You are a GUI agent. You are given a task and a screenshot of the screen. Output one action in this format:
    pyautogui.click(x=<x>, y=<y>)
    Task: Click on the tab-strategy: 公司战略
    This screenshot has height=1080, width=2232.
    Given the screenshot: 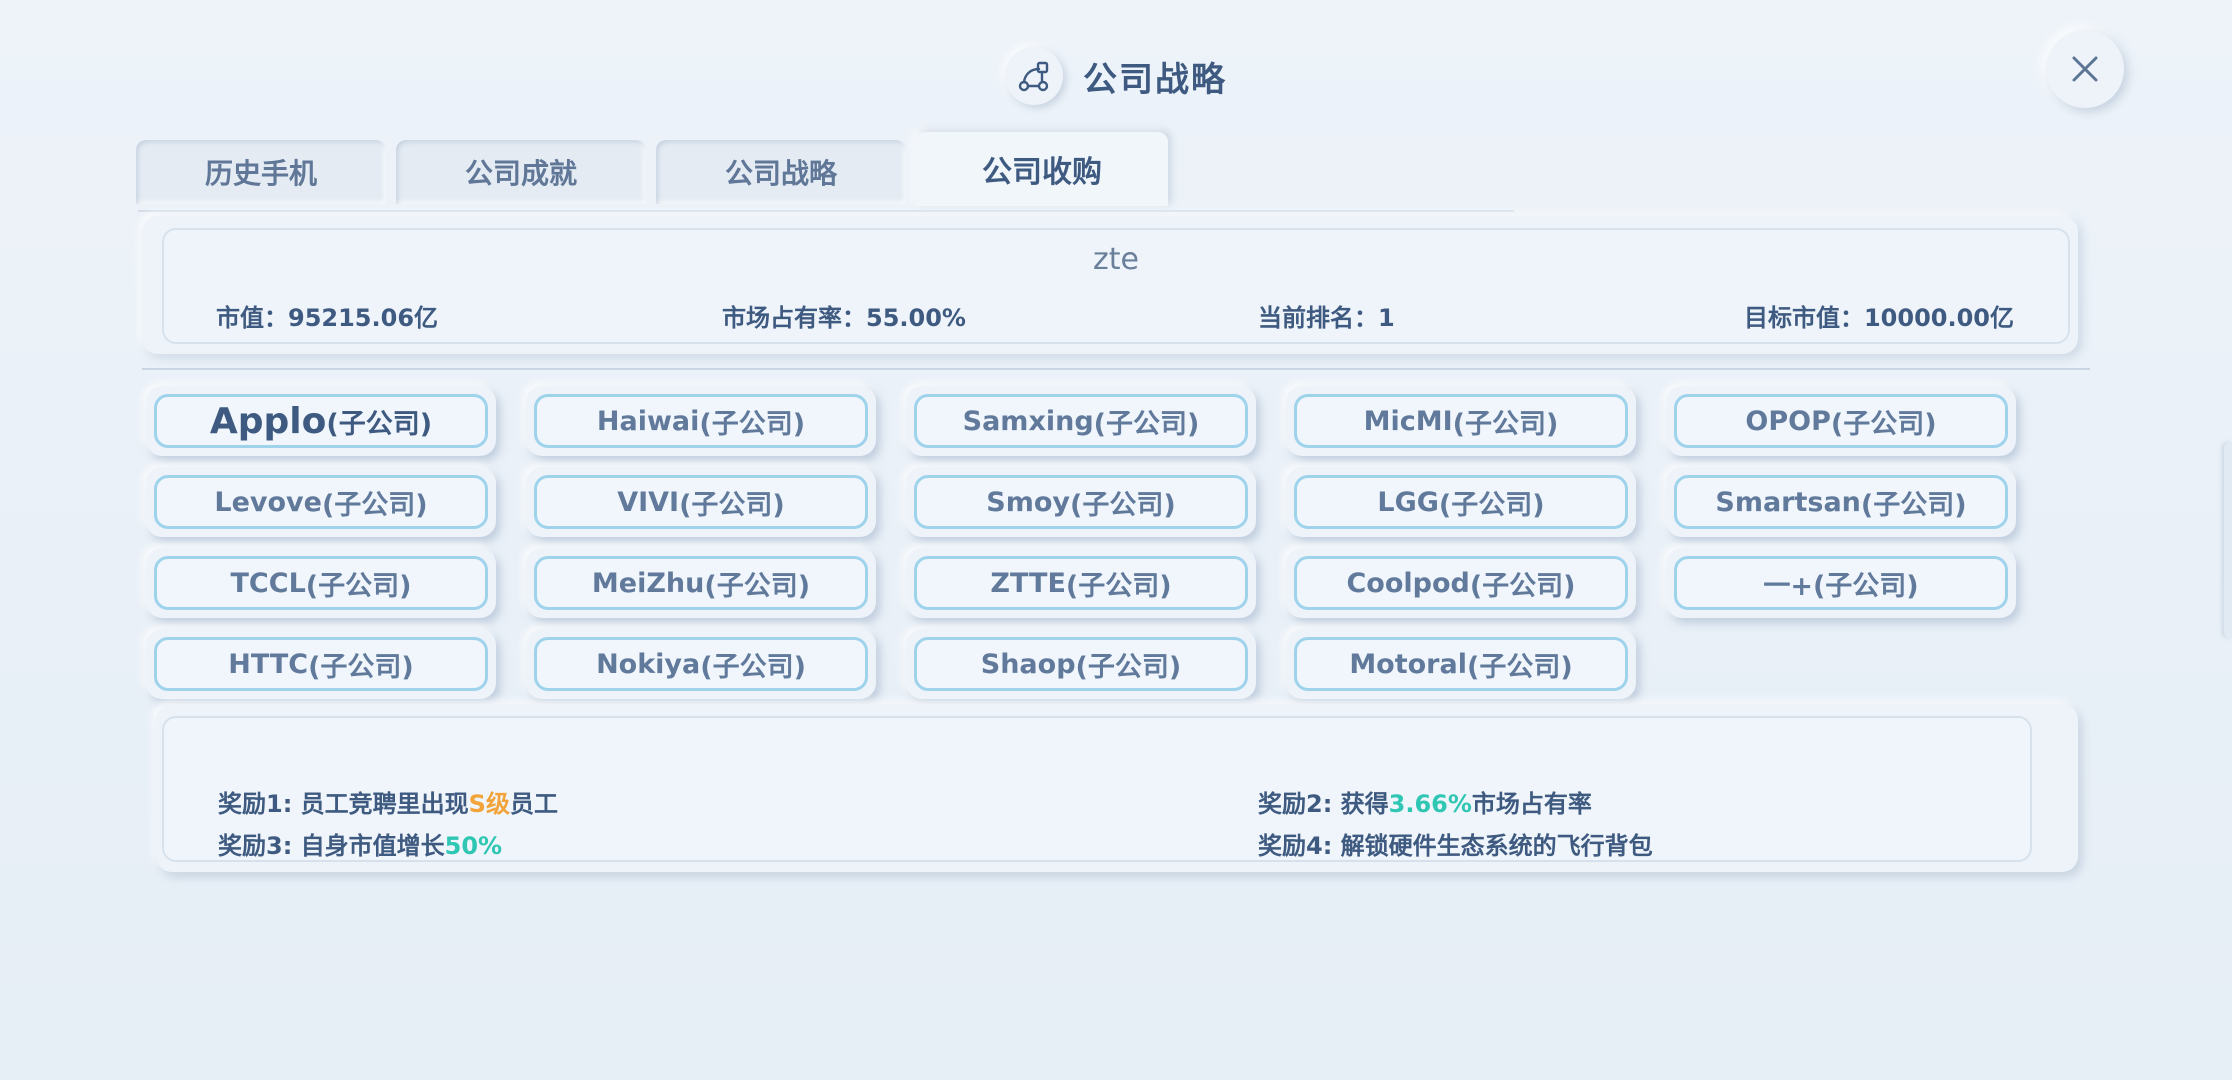 What is the action you would take?
    pyautogui.click(x=781, y=172)
    